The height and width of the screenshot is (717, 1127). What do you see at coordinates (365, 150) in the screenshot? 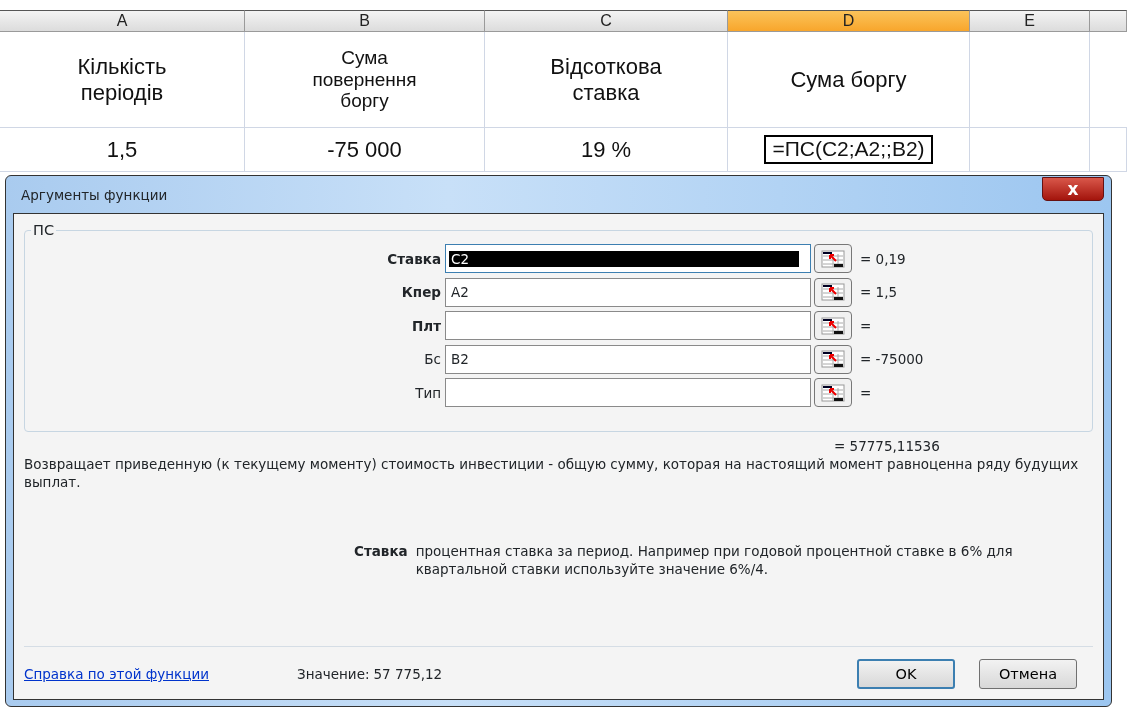
I see `table-cell: -75 000` at bounding box center [365, 150].